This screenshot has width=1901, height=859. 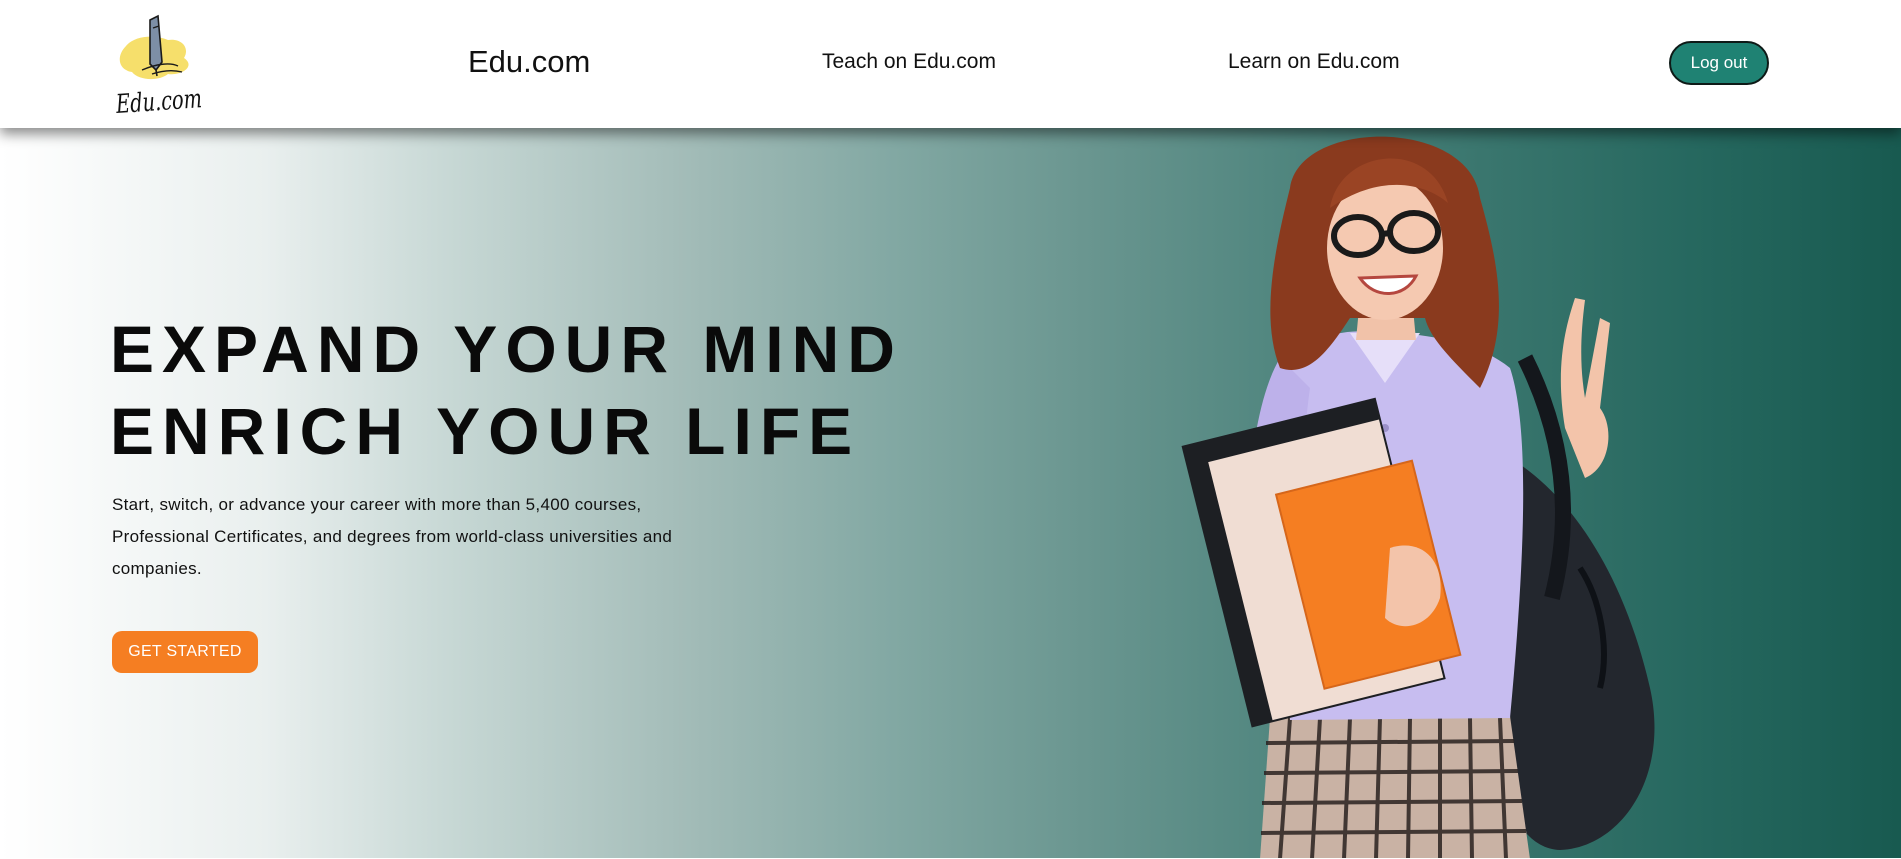 I want to click on edu-logo: Edu.com, so click(x=160, y=64).